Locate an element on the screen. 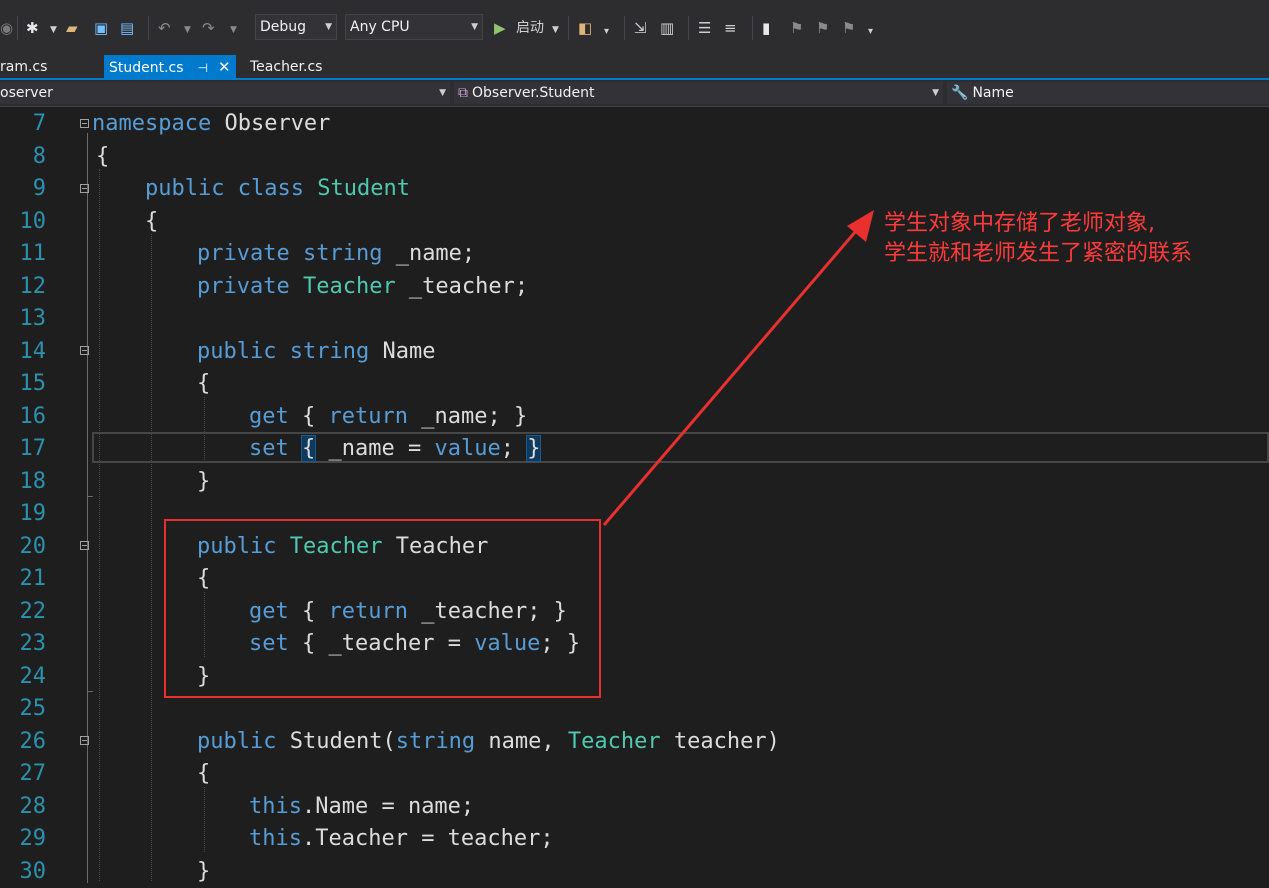  clear-bookmarks-icon: ⚑ is located at coordinates (848, 28).